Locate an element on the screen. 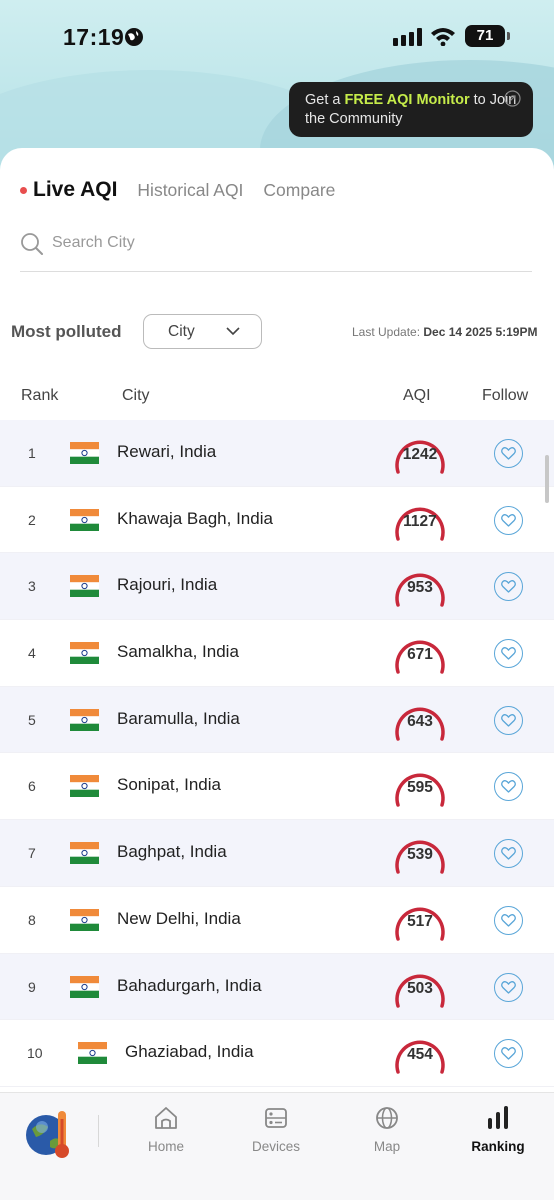 This screenshot has height=1200, width=554. search-icon is located at coordinates (32, 244).